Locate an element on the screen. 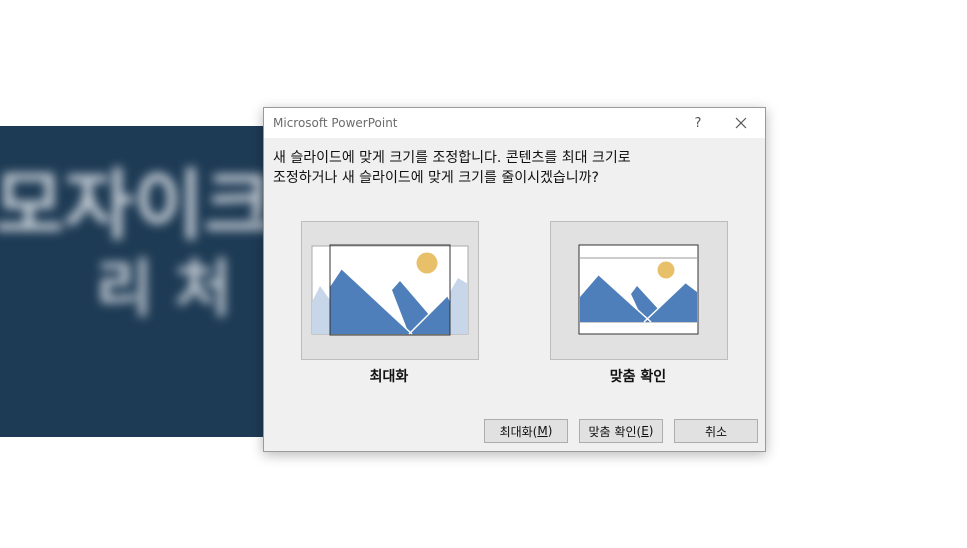  fit-button-accesskey: E is located at coordinates (645, 431).